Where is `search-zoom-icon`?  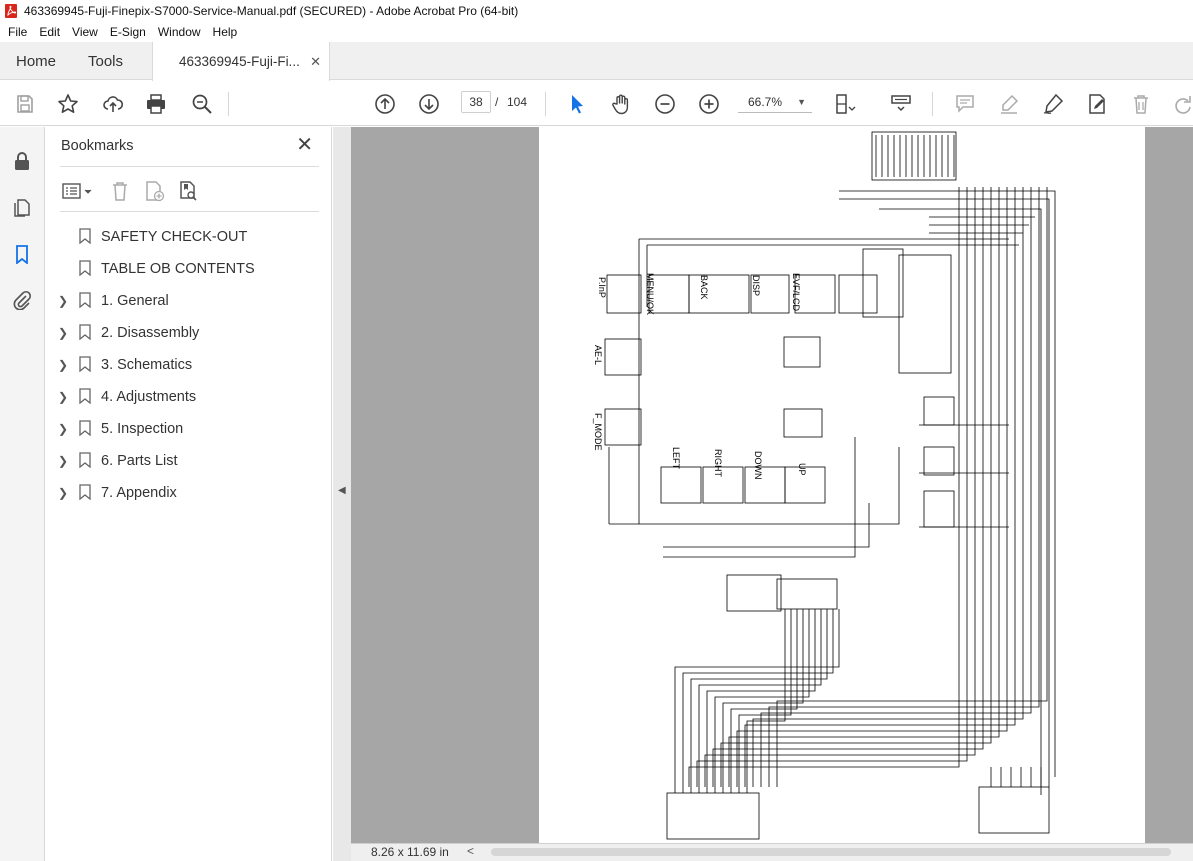 search-zoom-icon is located at coordinates (202, 104).